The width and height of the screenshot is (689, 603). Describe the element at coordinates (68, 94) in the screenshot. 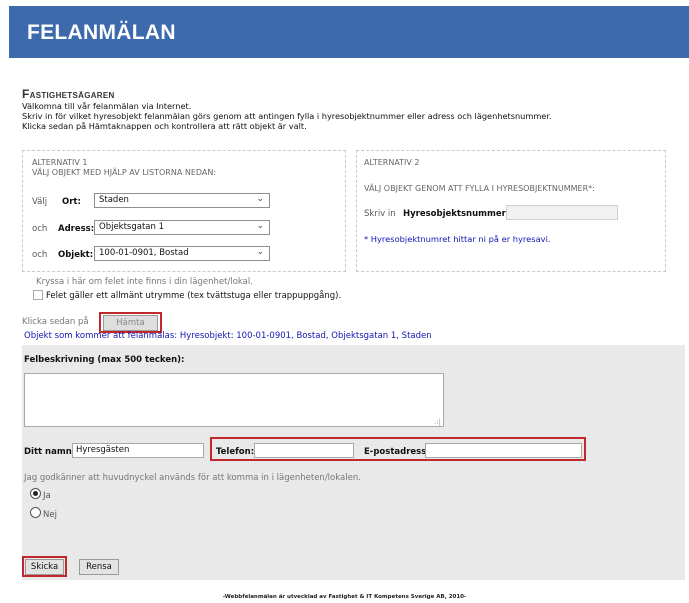

I see `section-title: Fastighetsägaren` at that location.